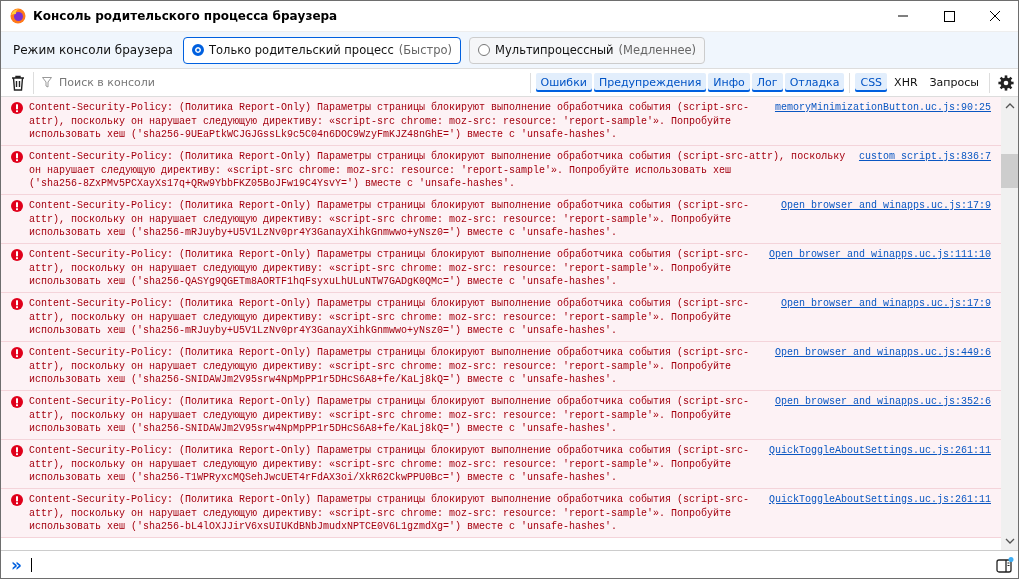  What do you see at coordinates (390, 121) in the screenshot?
I see `message-text: Content-Security-Policy: (Политика Report-Only) Параметры страницы блокируют выполнение обработчика события (script-src- attr), поскольку он нарушает следующую директиву: «script-src chrome: moz-src: resource: 'report-sample'». Попробуйте использовать хеш ('sha256-9UEaPtkWCJGJGssLk9c5C04n6DOC9WzyFmKJZ48nGhE=') вместе с 'unsafe-hashes'.` at bounding box center [390, 121].